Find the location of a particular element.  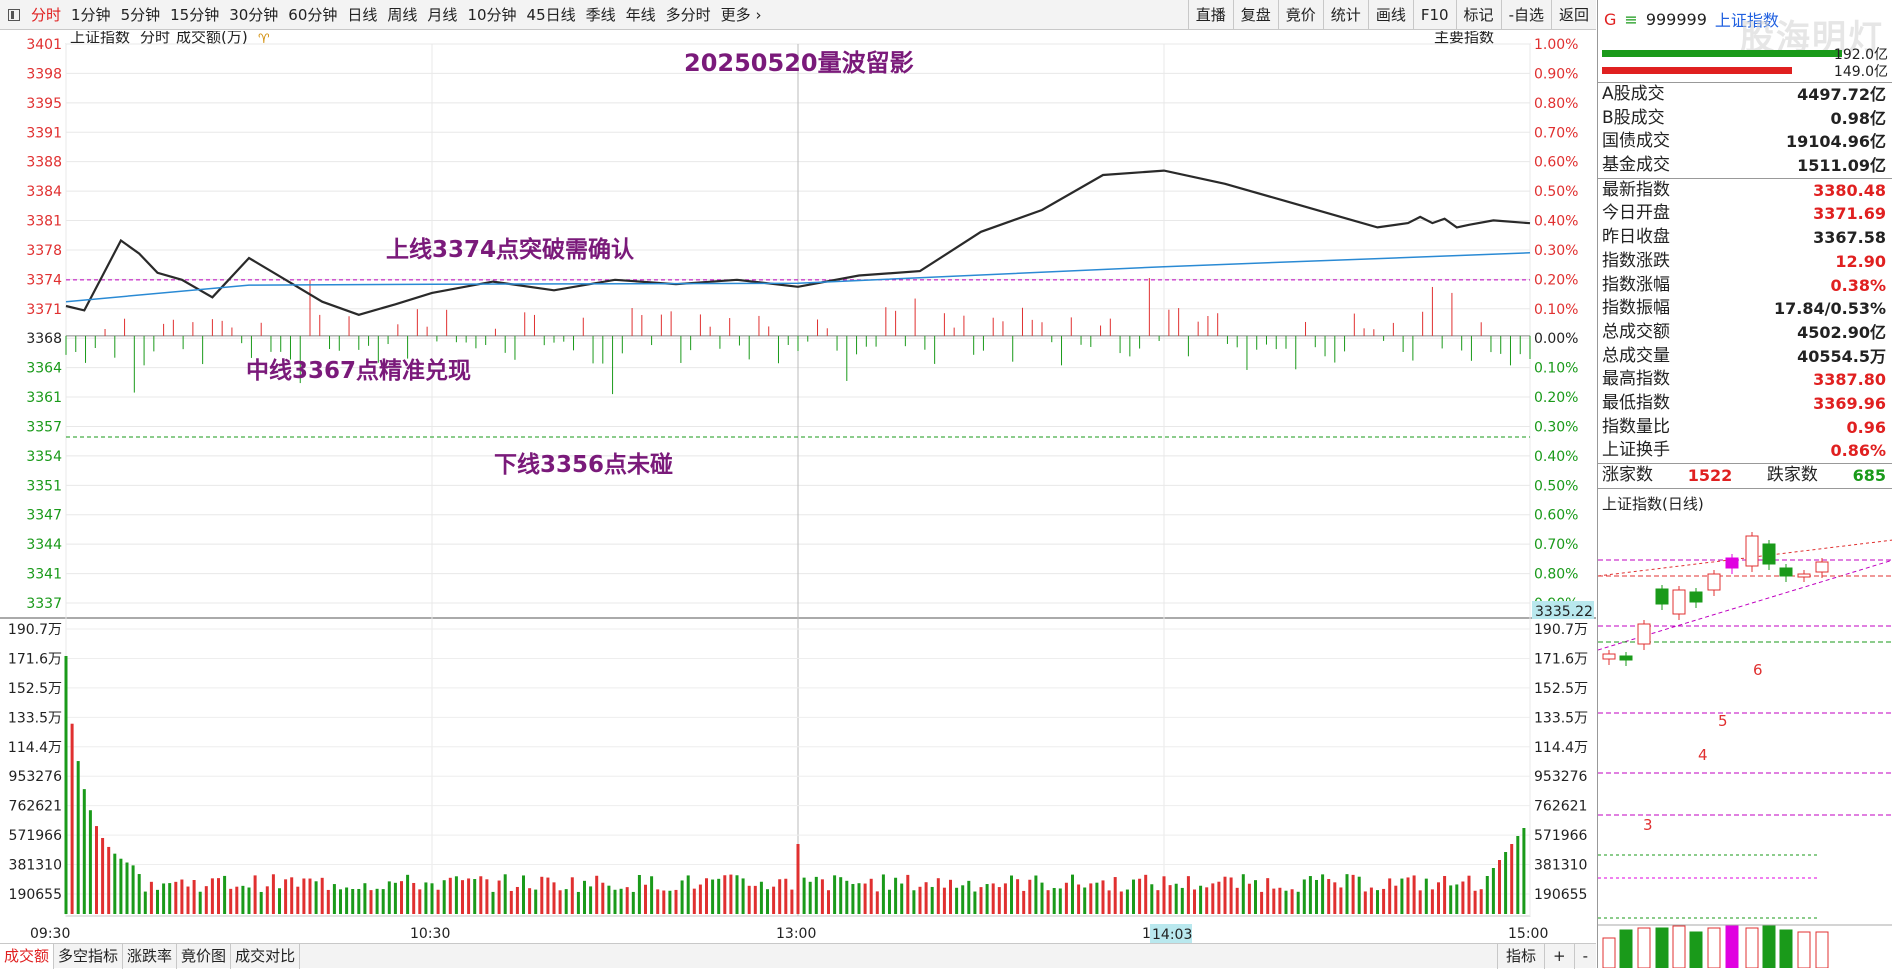

tab-period-month: 月线 is located at coordinates (442, 15).